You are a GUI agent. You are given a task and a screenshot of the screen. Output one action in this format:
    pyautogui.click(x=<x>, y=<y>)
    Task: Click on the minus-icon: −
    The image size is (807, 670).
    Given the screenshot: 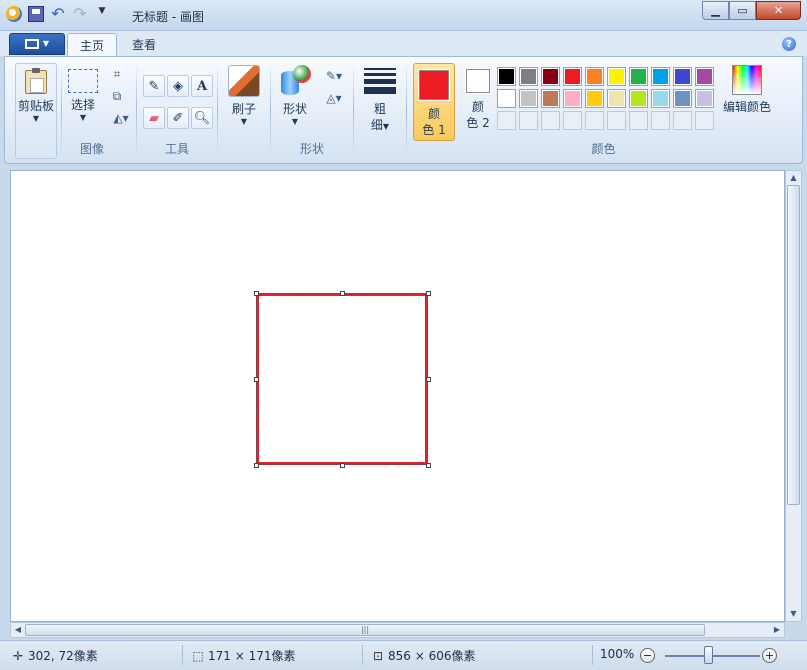 What is the action you would take?
    pyautogui.click(x=647, y=655)
    